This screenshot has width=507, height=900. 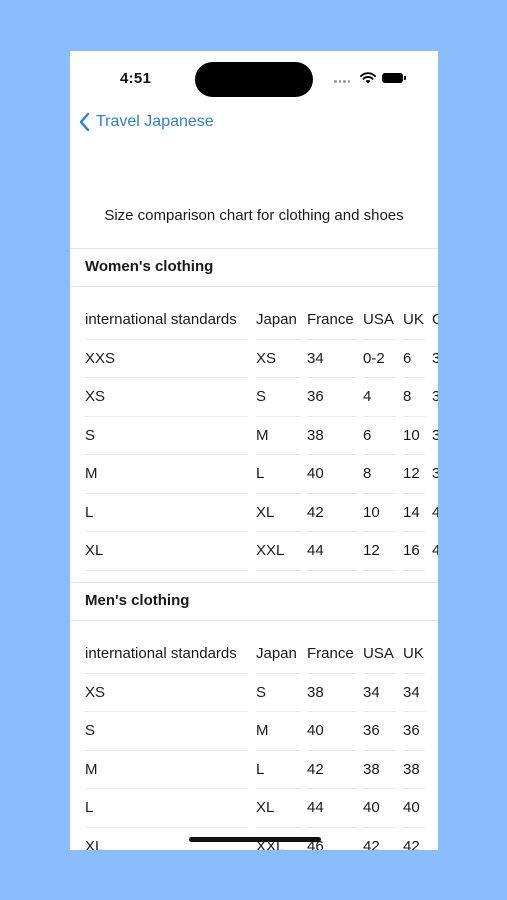 I want to click on back-button: Travel Japanese, so click(x=146, y=122).